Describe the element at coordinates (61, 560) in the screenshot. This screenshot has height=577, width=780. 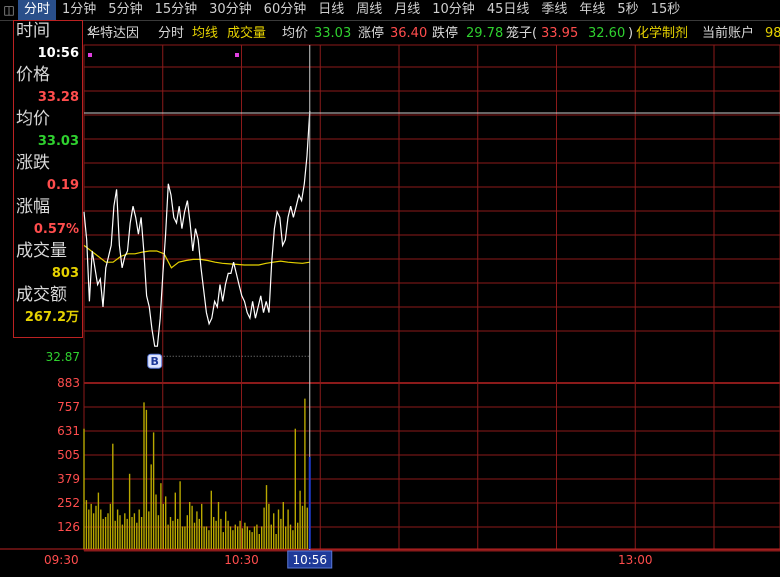
I see `time-tick-label: 09:30` at that location.